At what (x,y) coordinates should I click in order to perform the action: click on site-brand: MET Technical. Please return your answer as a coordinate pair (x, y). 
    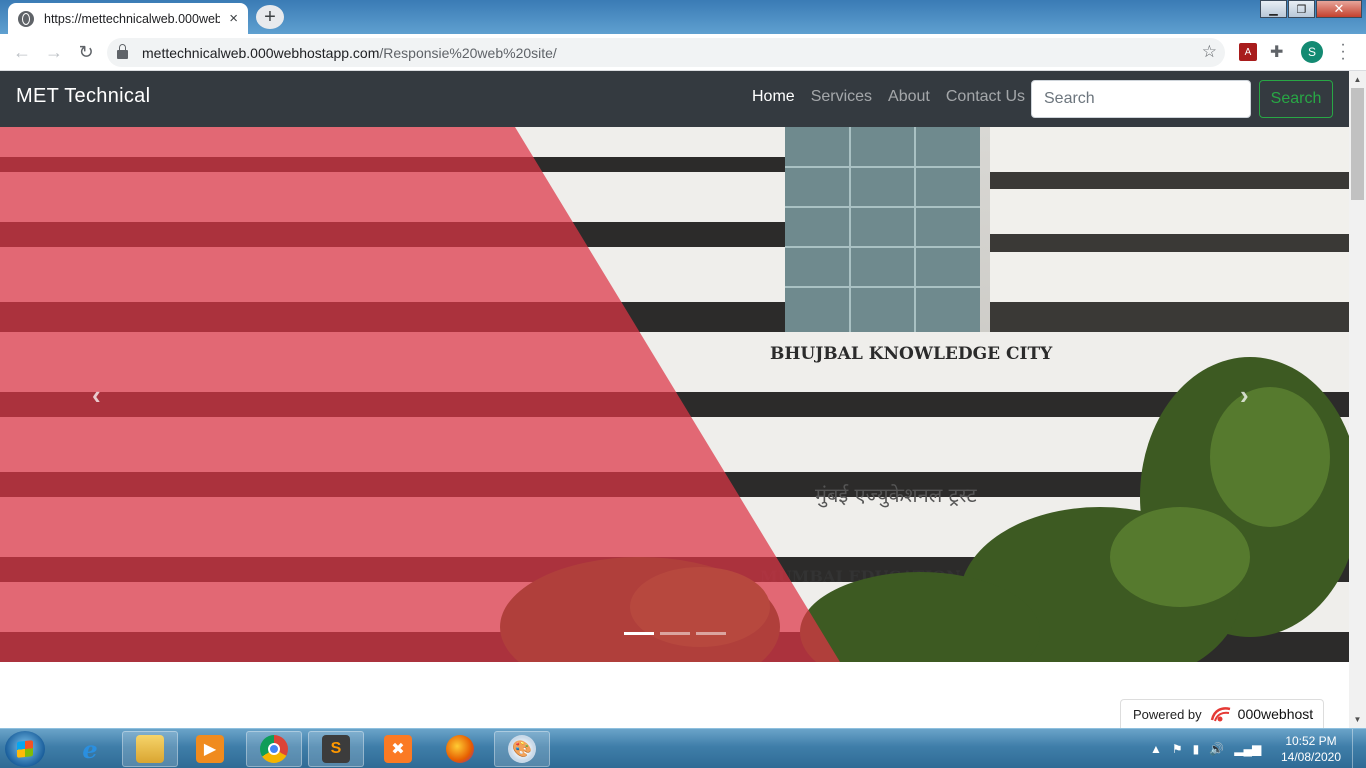
    Looking at the image, I should click on (83, 96).